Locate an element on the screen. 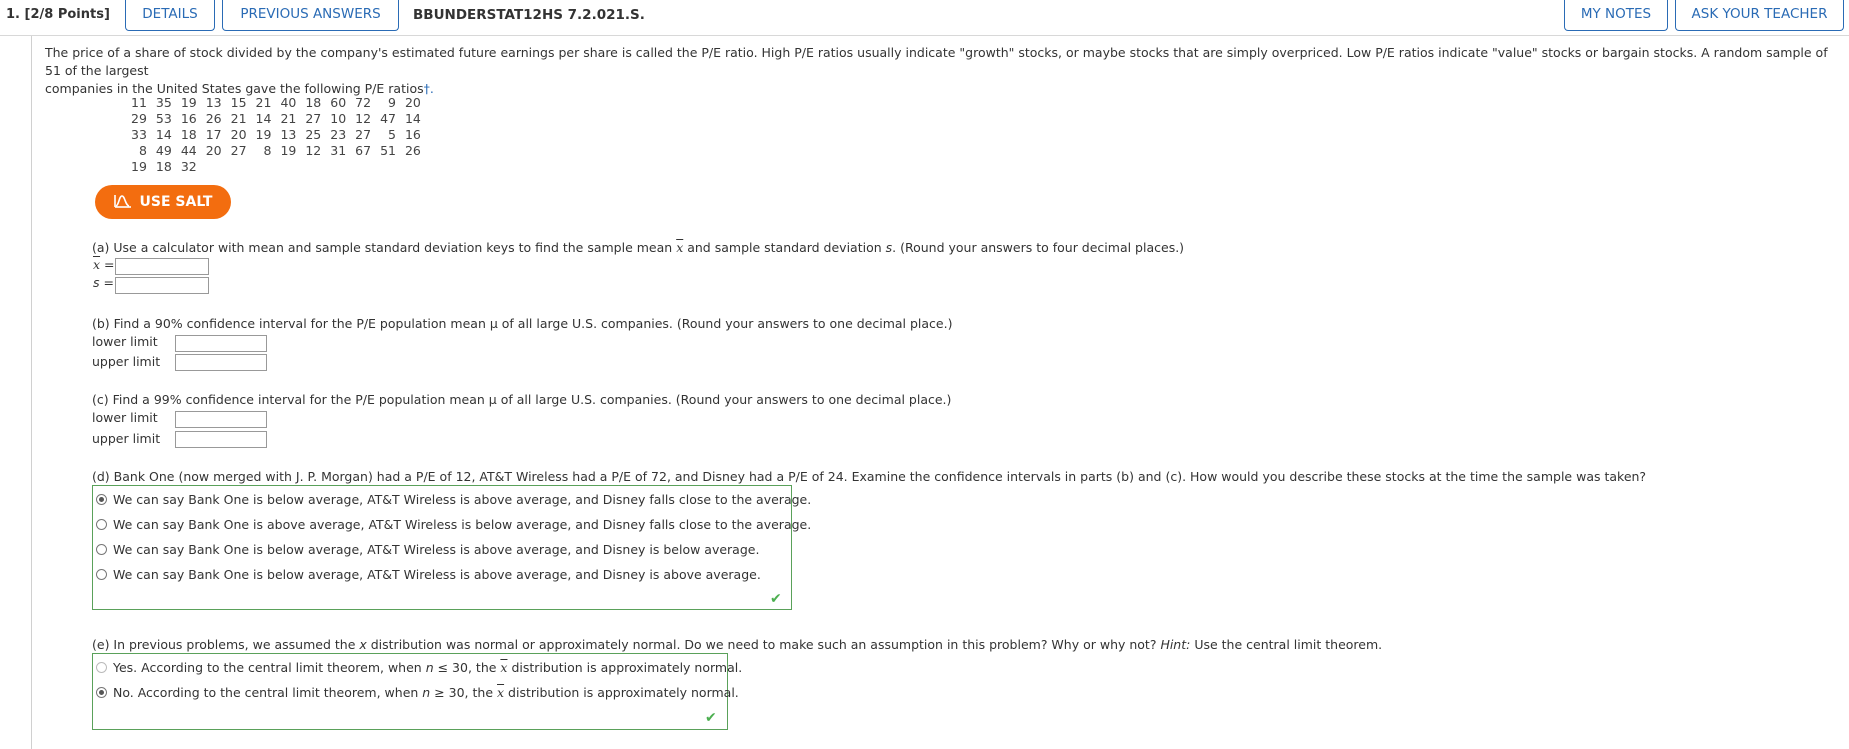 The height and width of the screenshot is (749, 1849). pe-ratio-cell: 5 is located at coordinates (392, 134).